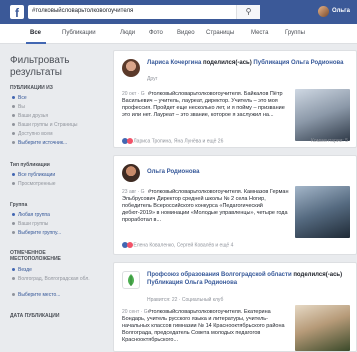 The height and width of the screenshot is (352, 357). I want to click on filter-option: Вы, so click(18, 107).